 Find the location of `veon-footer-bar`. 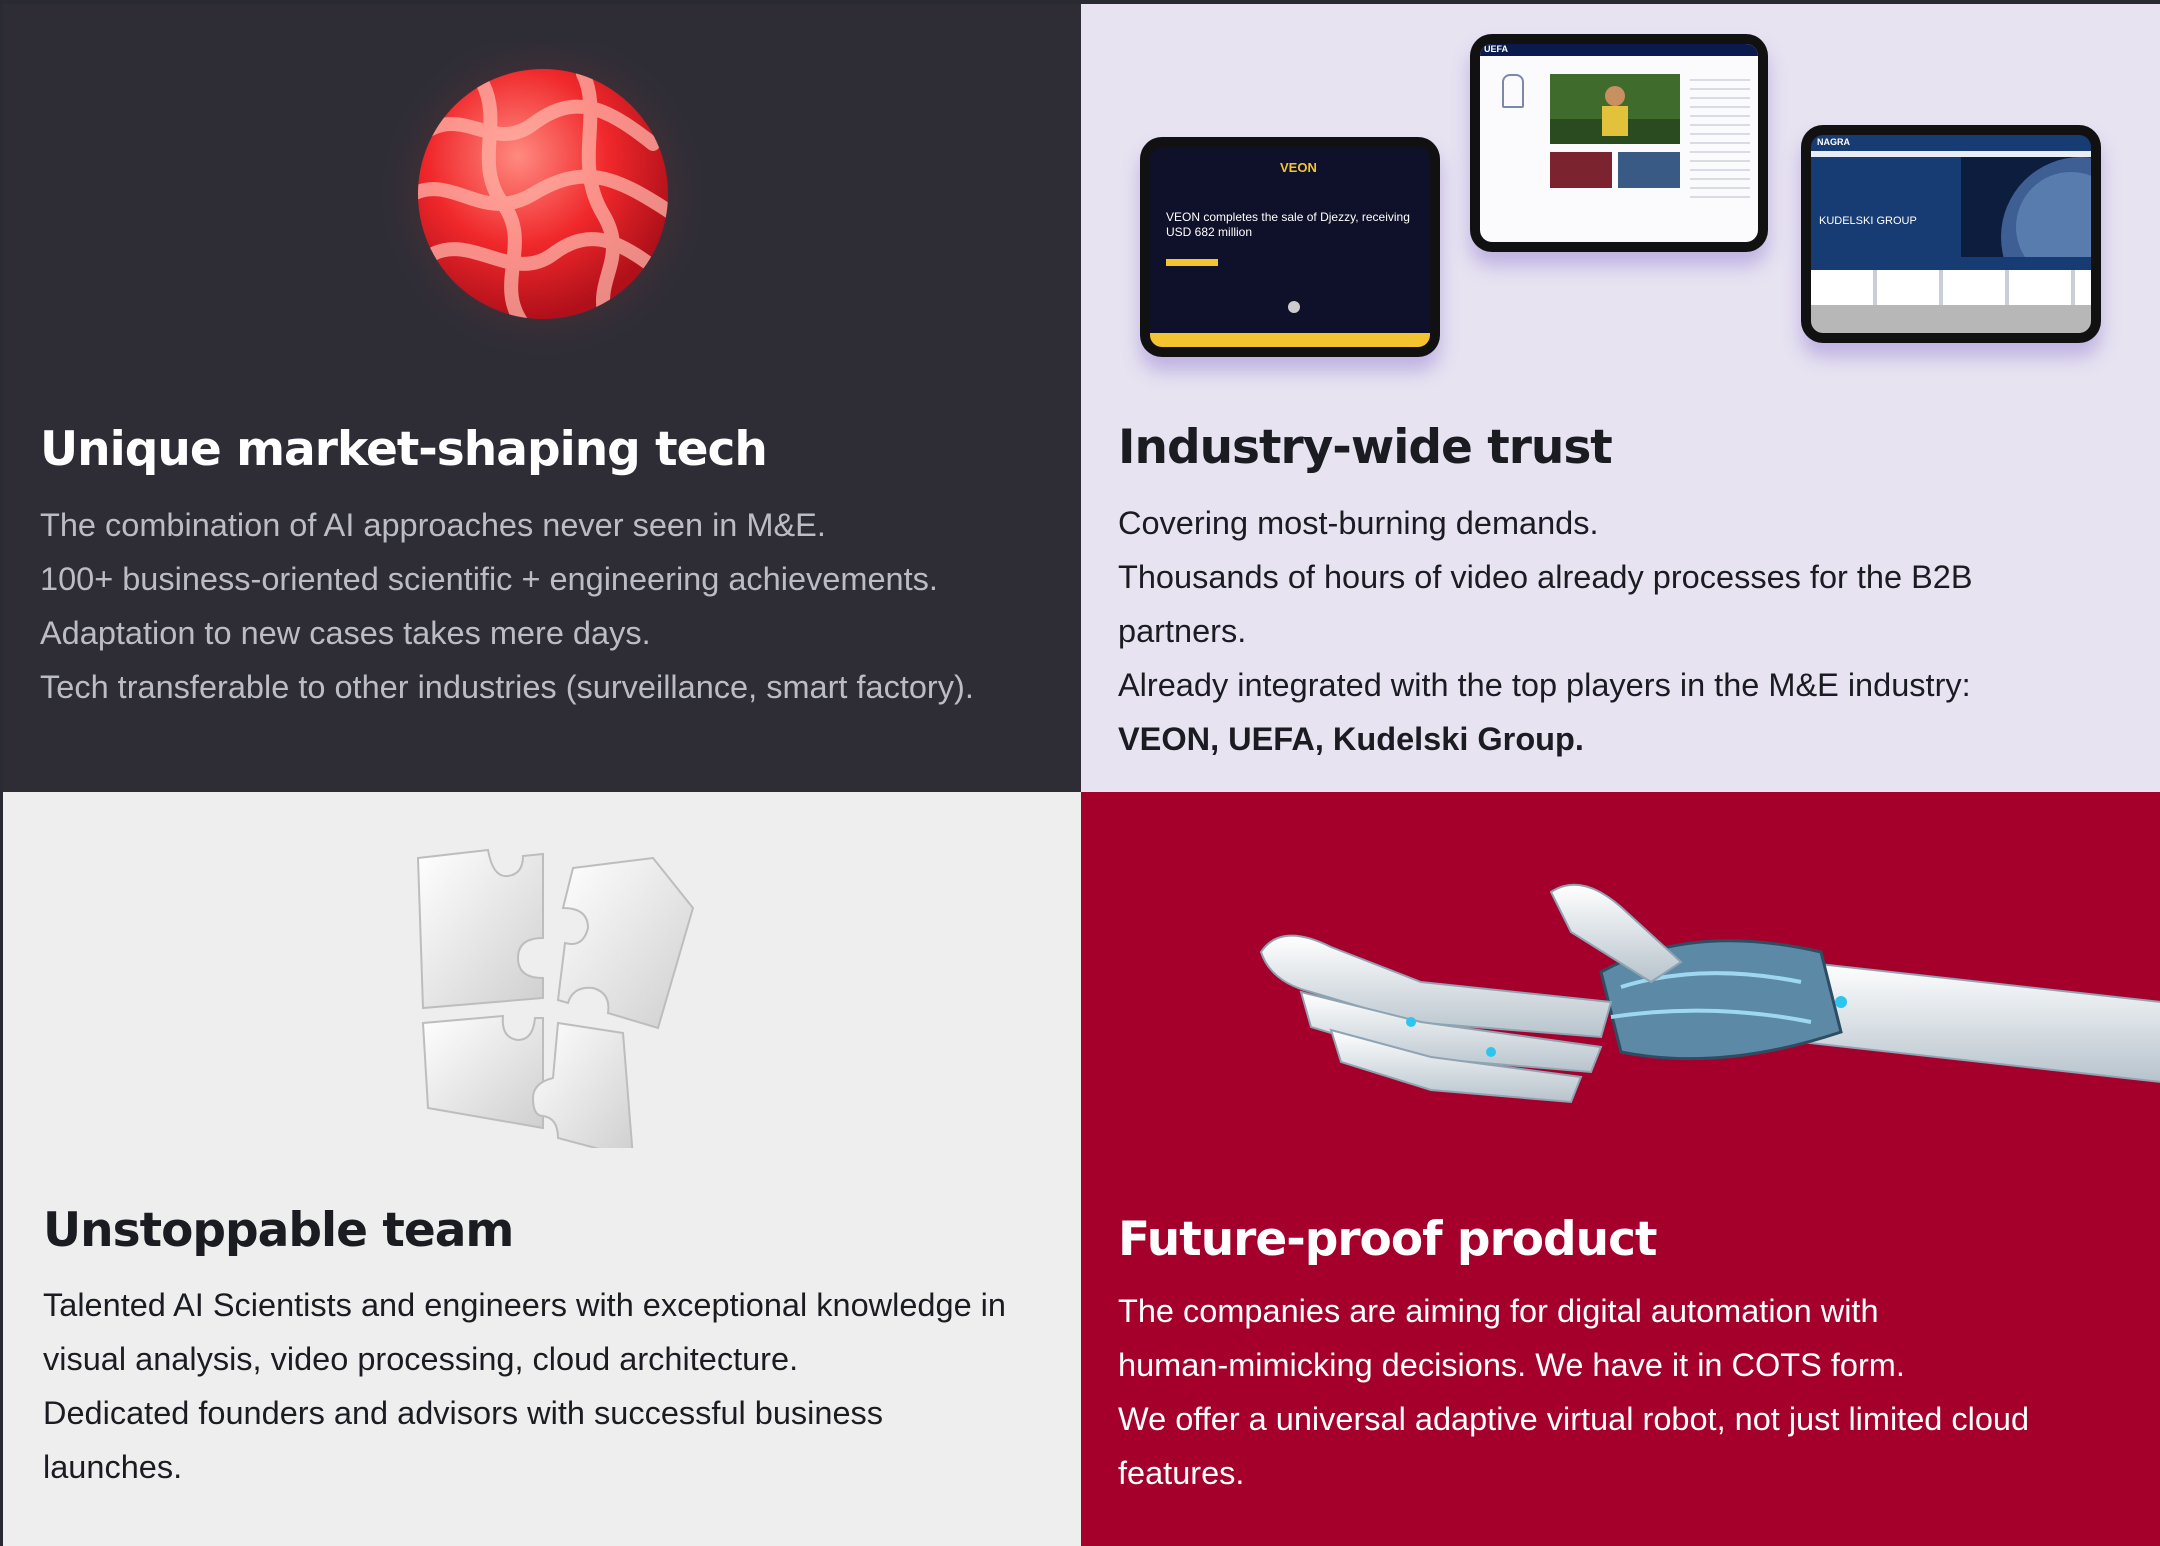

veon-footer-bar is located at coordinates (1290, 340).